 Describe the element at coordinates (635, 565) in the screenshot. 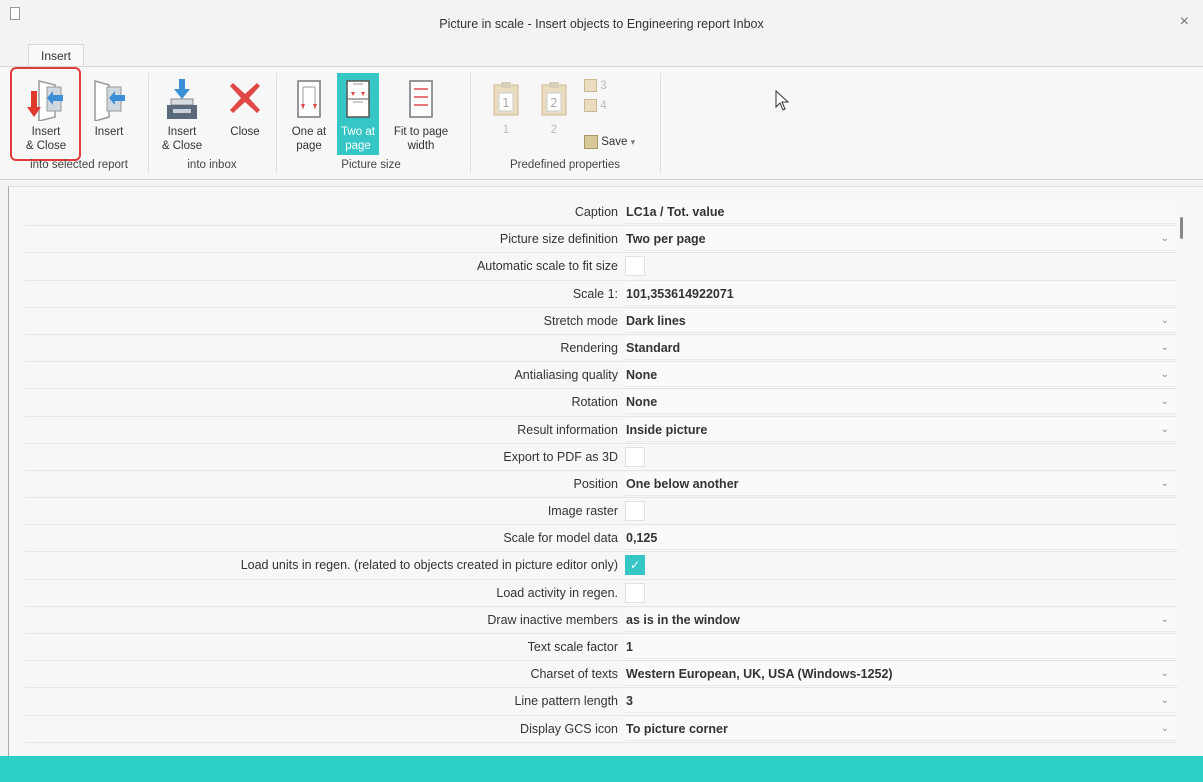

I see `property-checkbox: ✓` at that location.